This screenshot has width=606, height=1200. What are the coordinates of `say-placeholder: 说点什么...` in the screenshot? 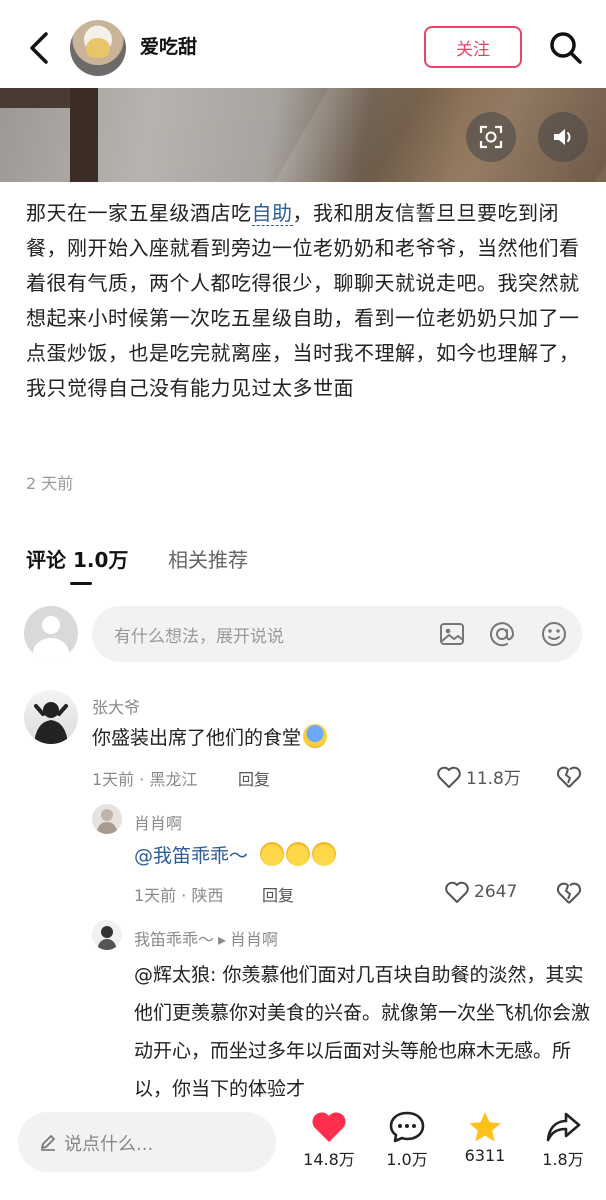 It's located at (109, 1144).